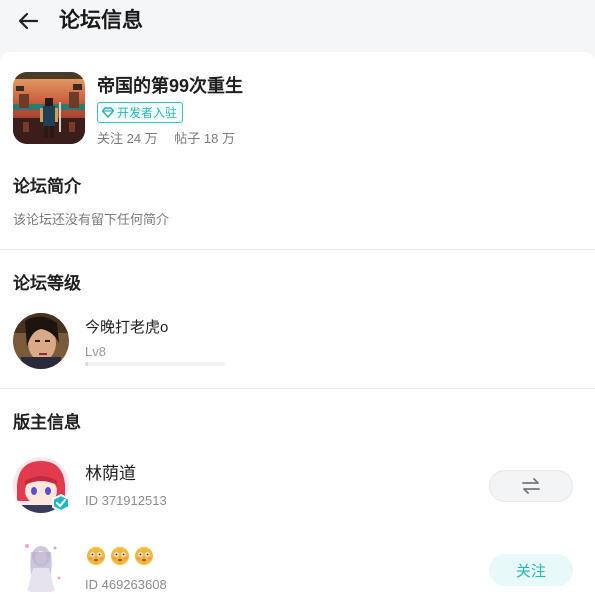 The width and height of the screenshot is (595, 614). I want to click on forum-icon, so click(49, 108).